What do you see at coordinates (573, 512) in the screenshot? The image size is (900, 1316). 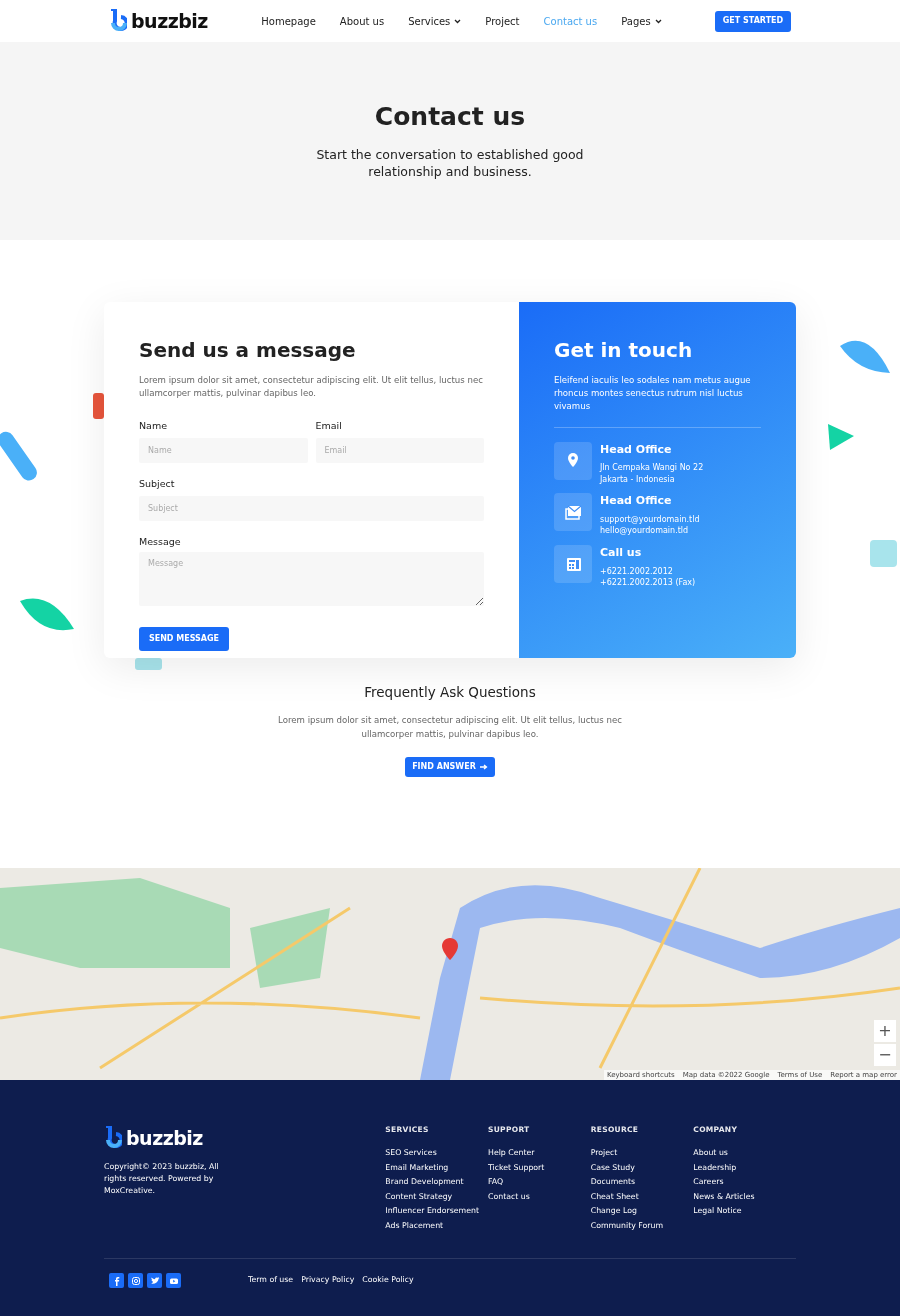 I see `envelope-icon` at bounding box center [573, 512].